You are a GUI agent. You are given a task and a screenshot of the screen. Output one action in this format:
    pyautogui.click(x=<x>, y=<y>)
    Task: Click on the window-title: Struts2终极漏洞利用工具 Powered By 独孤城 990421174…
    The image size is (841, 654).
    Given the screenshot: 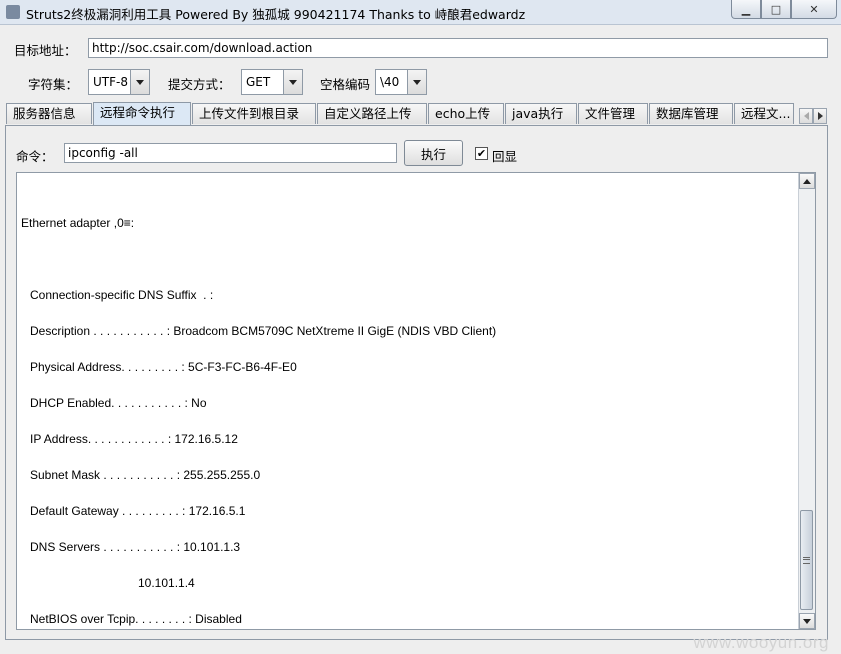 What is the action you would take?
    pyautogui.click(x=276, y=14)
    